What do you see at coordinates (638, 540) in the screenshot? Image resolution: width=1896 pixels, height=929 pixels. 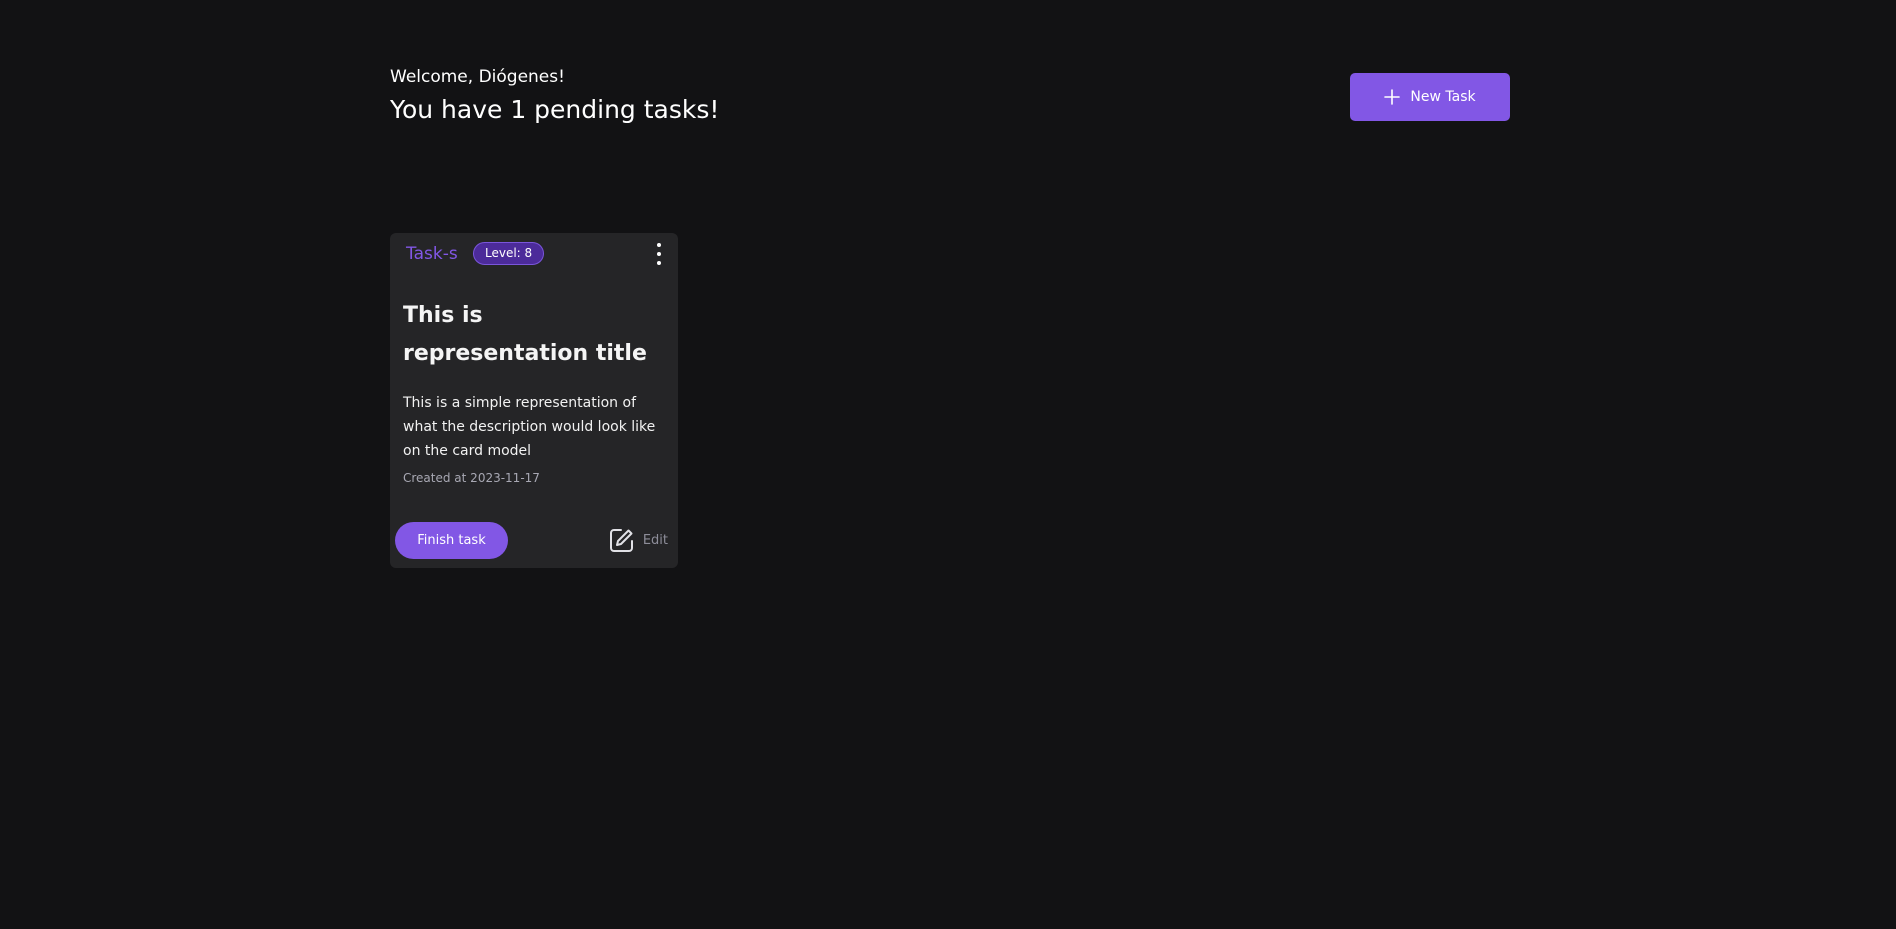 I see `edit-button: Edit` at bounding box center [638, 540].